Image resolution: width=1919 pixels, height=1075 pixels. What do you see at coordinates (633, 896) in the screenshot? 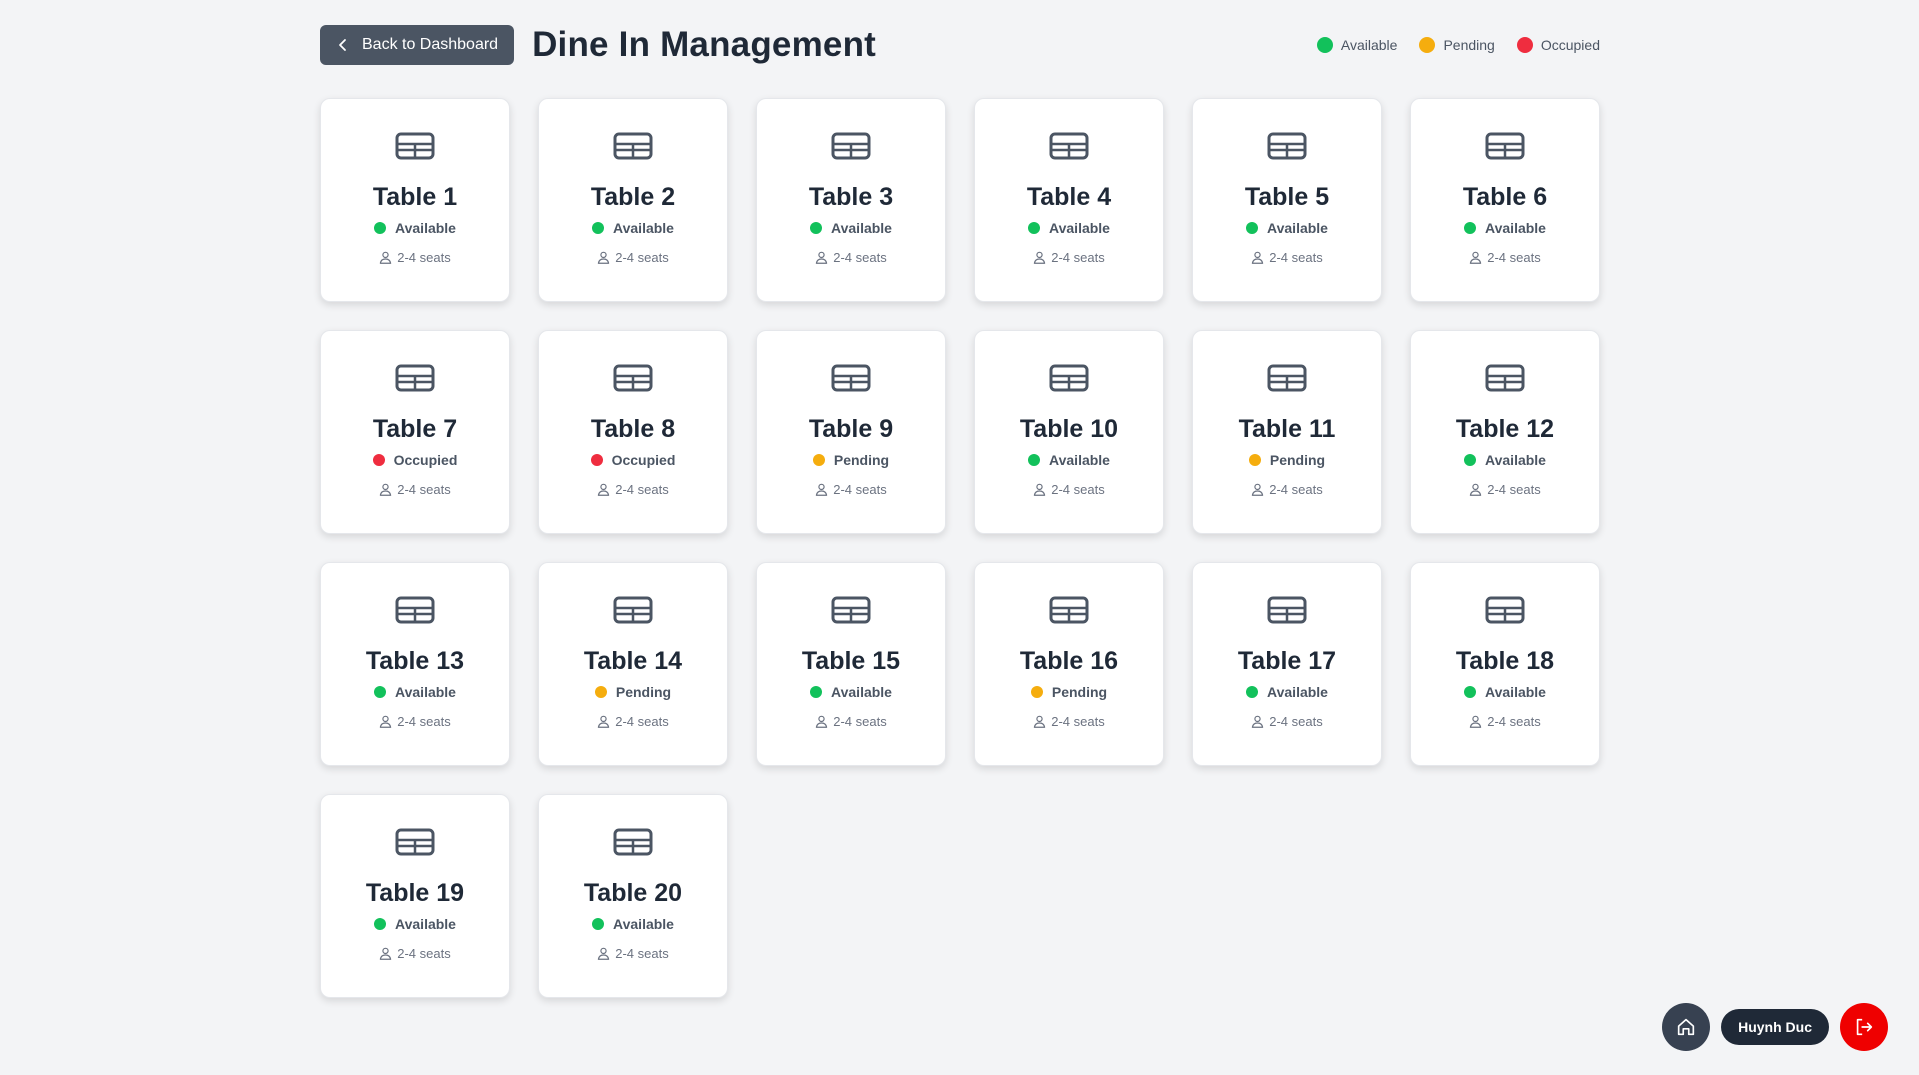
I see `table-card: Table 20 Available 2-4 seats` at bounding box center [633, 896].